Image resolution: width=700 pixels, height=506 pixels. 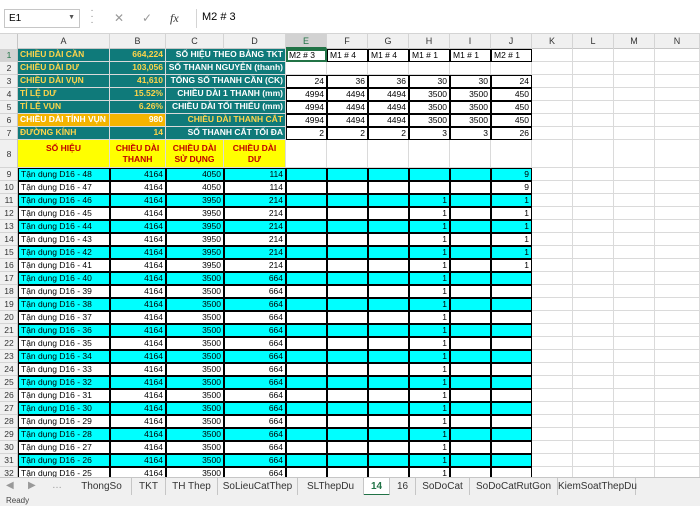 I want to click on row-name: Tận dụng D16 - 44, so click(x=64, y=226).